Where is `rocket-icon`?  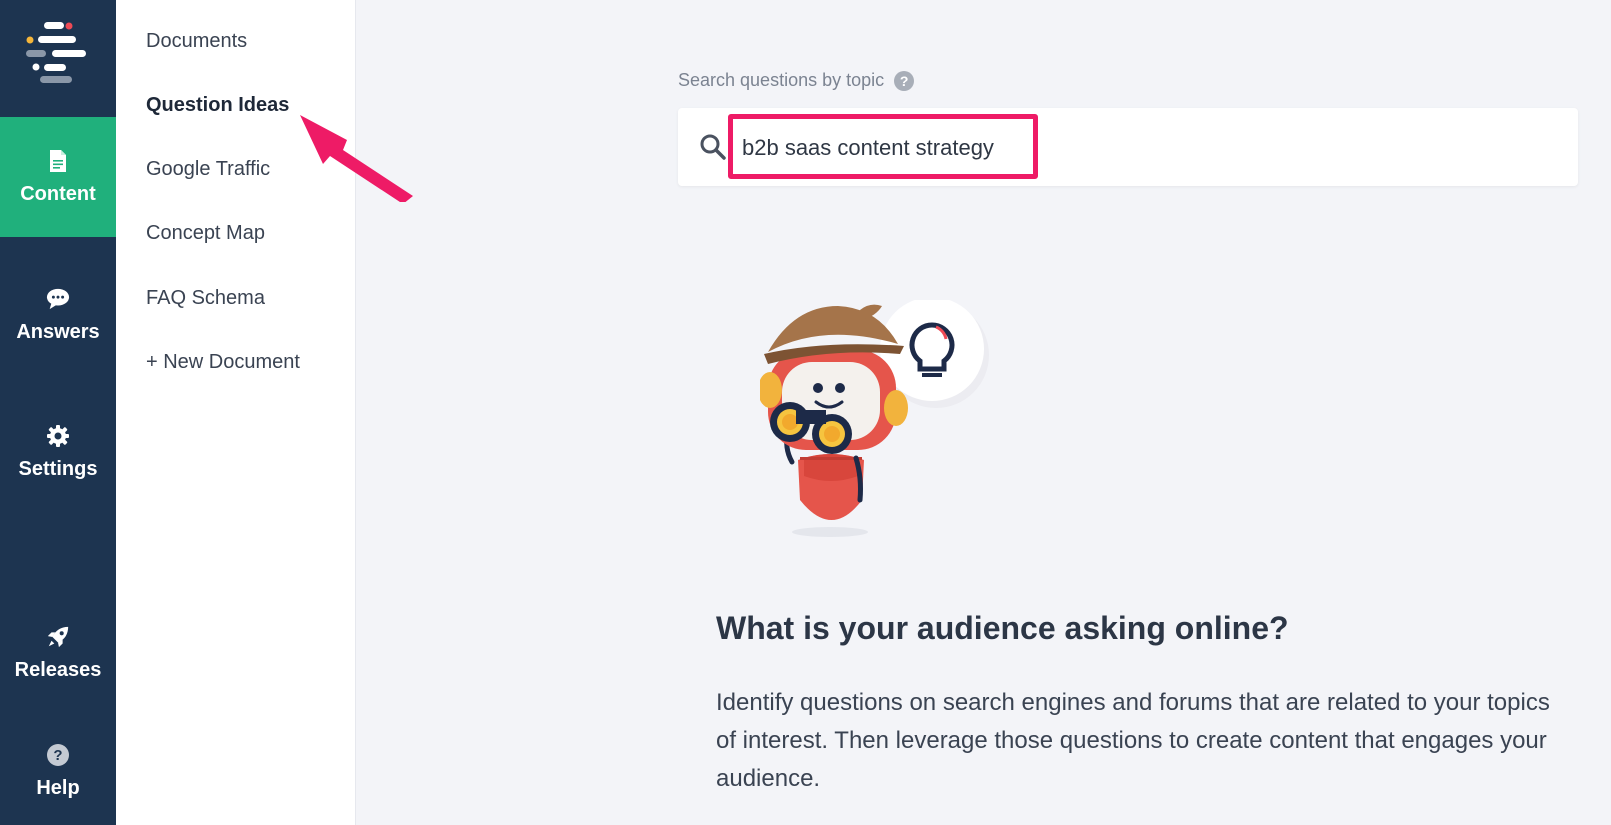
rocket-icon is located at coordinates (58, 637).